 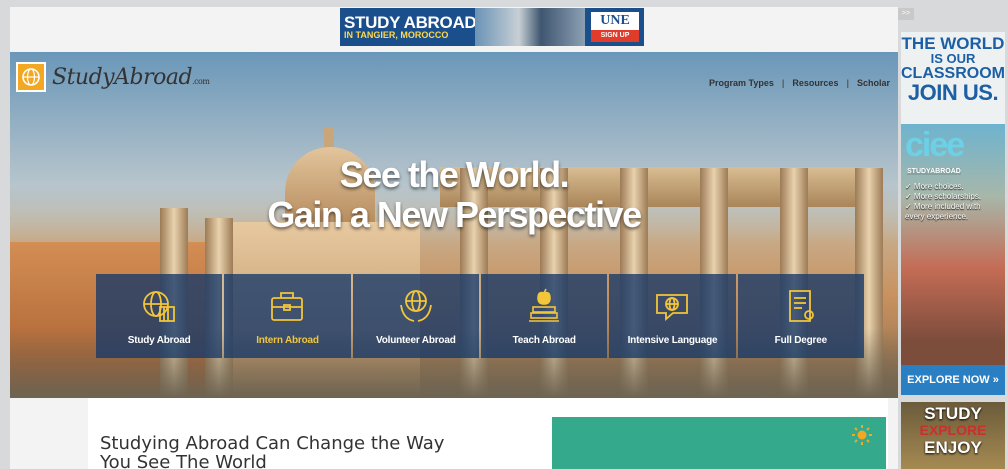 I want to click on top-ad-brand-box: UNE SIGN UP, so click(x=615, y=27).